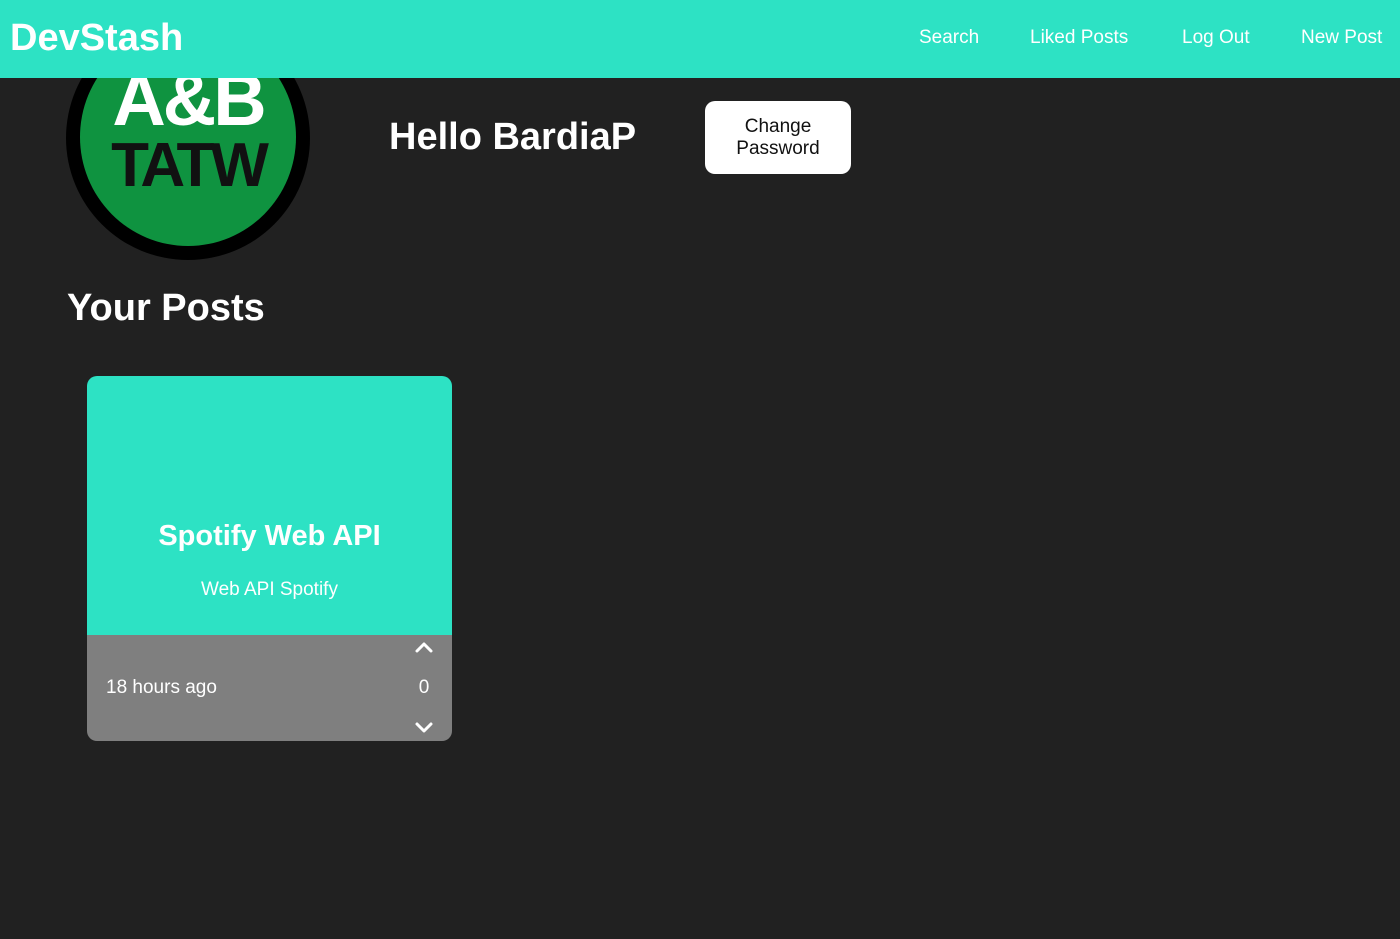  I want to click on post-timestamp: 18 hours ago, so click(161, 687).